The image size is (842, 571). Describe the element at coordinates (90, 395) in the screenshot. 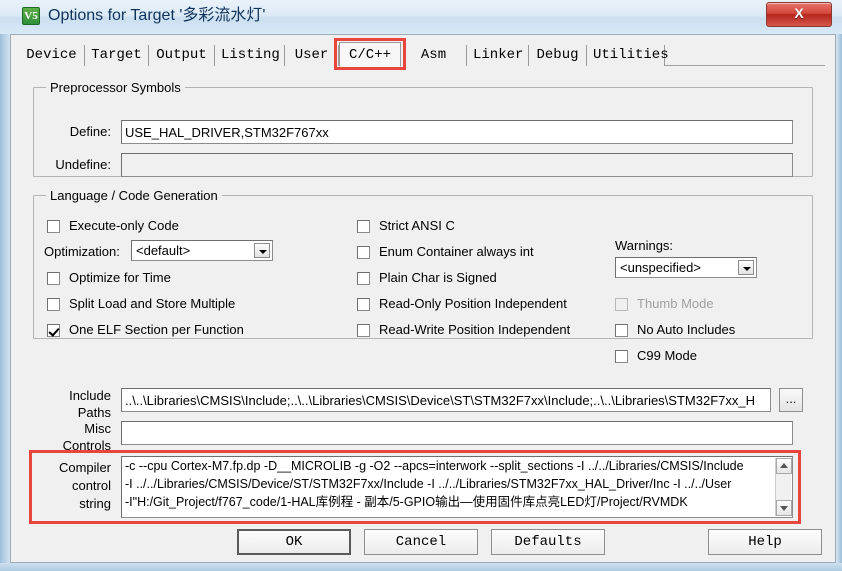

I see `include-paths-label-line1: Include` at that location.